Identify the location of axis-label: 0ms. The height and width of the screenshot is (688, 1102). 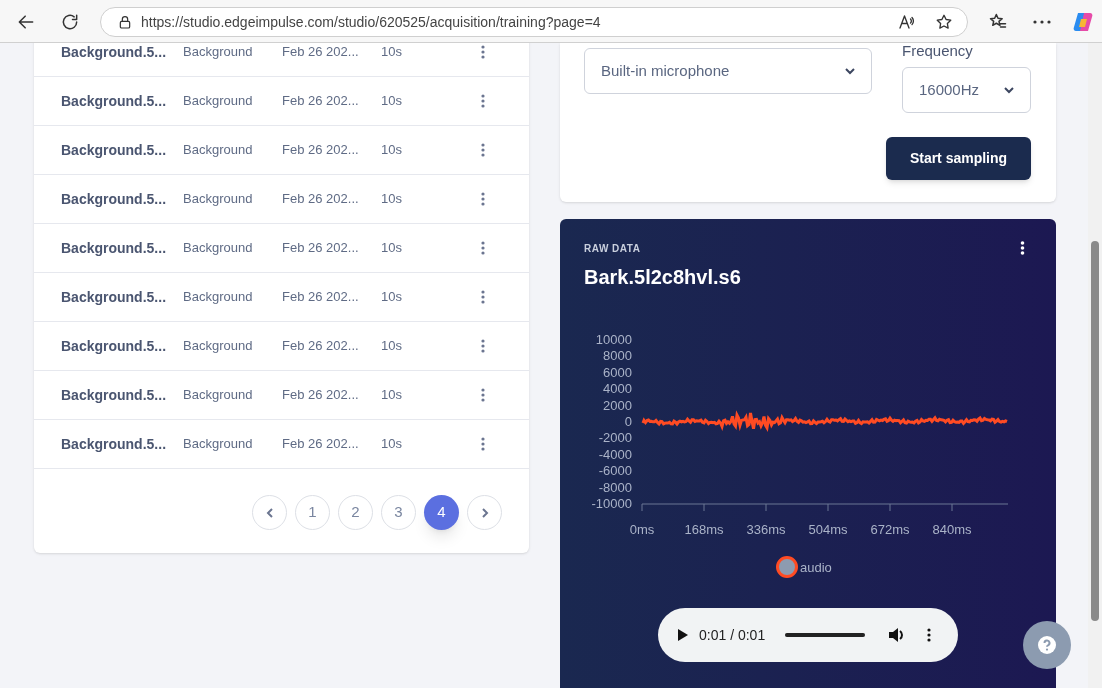
(642, 530).